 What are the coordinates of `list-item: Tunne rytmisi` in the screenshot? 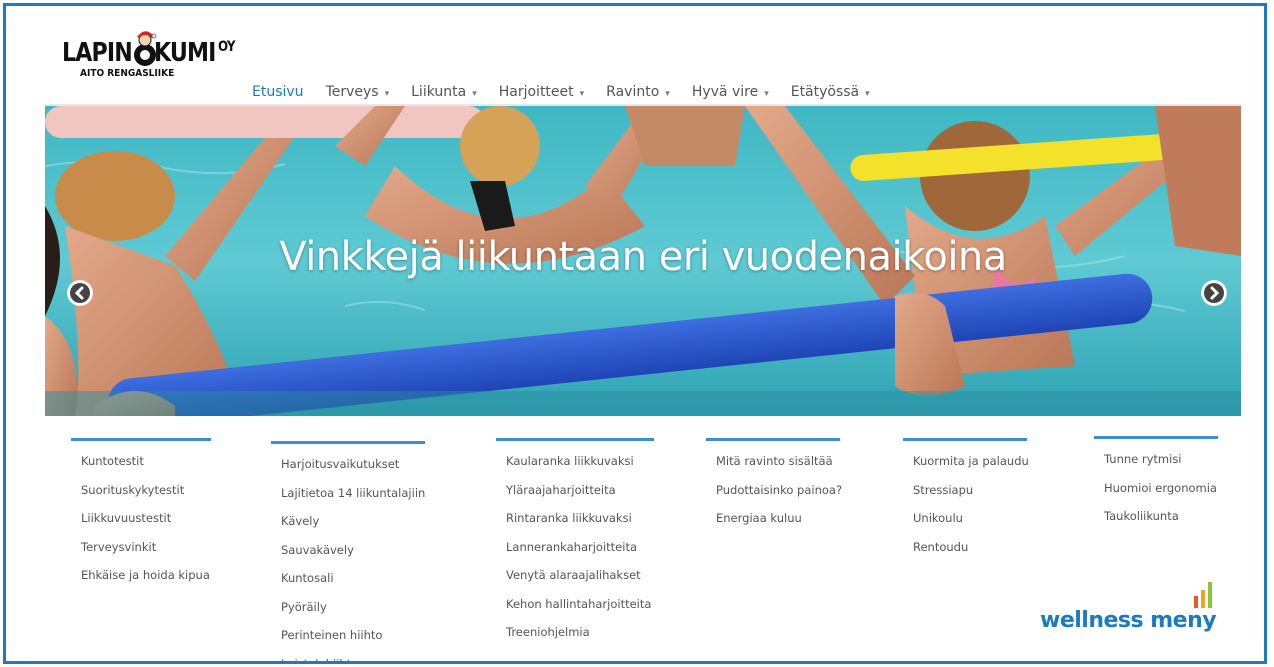 It's located at (1156, 465).